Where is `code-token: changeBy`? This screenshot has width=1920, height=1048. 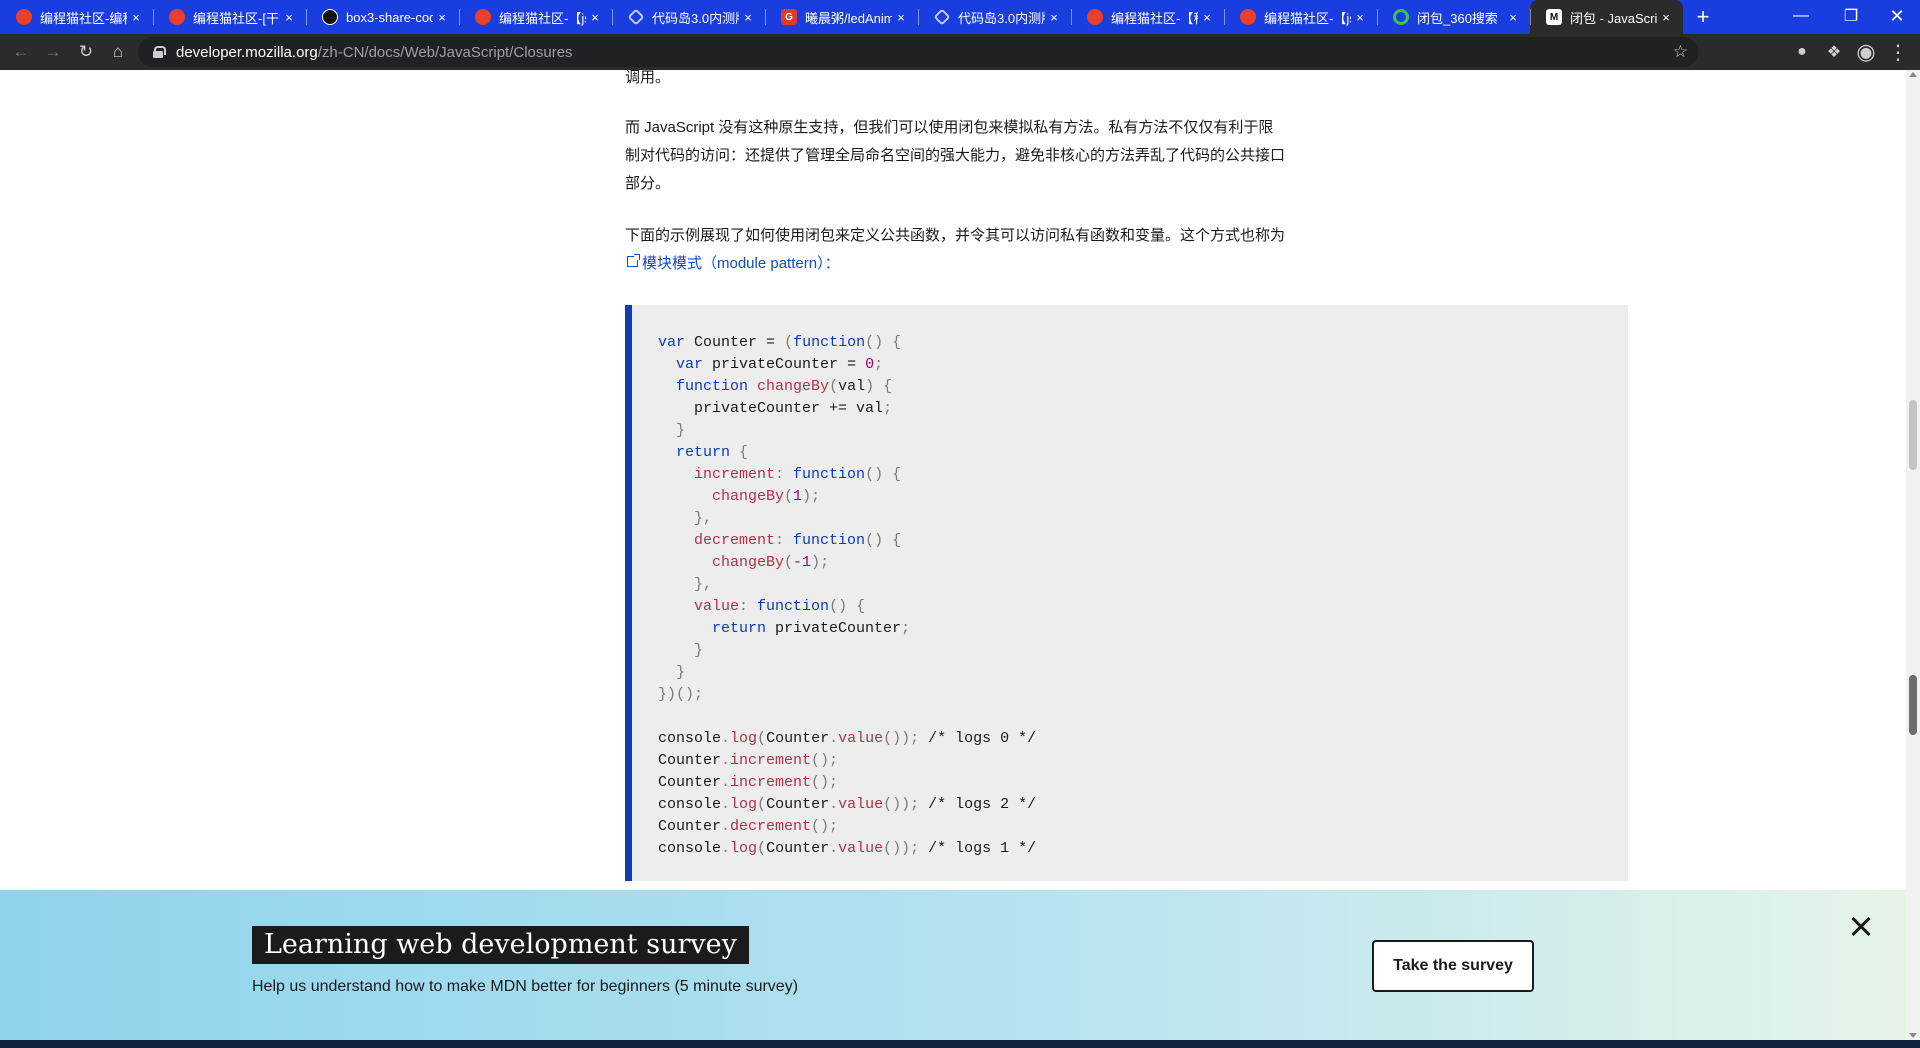
code-token: changeBy is located at coordinates (793, 386).